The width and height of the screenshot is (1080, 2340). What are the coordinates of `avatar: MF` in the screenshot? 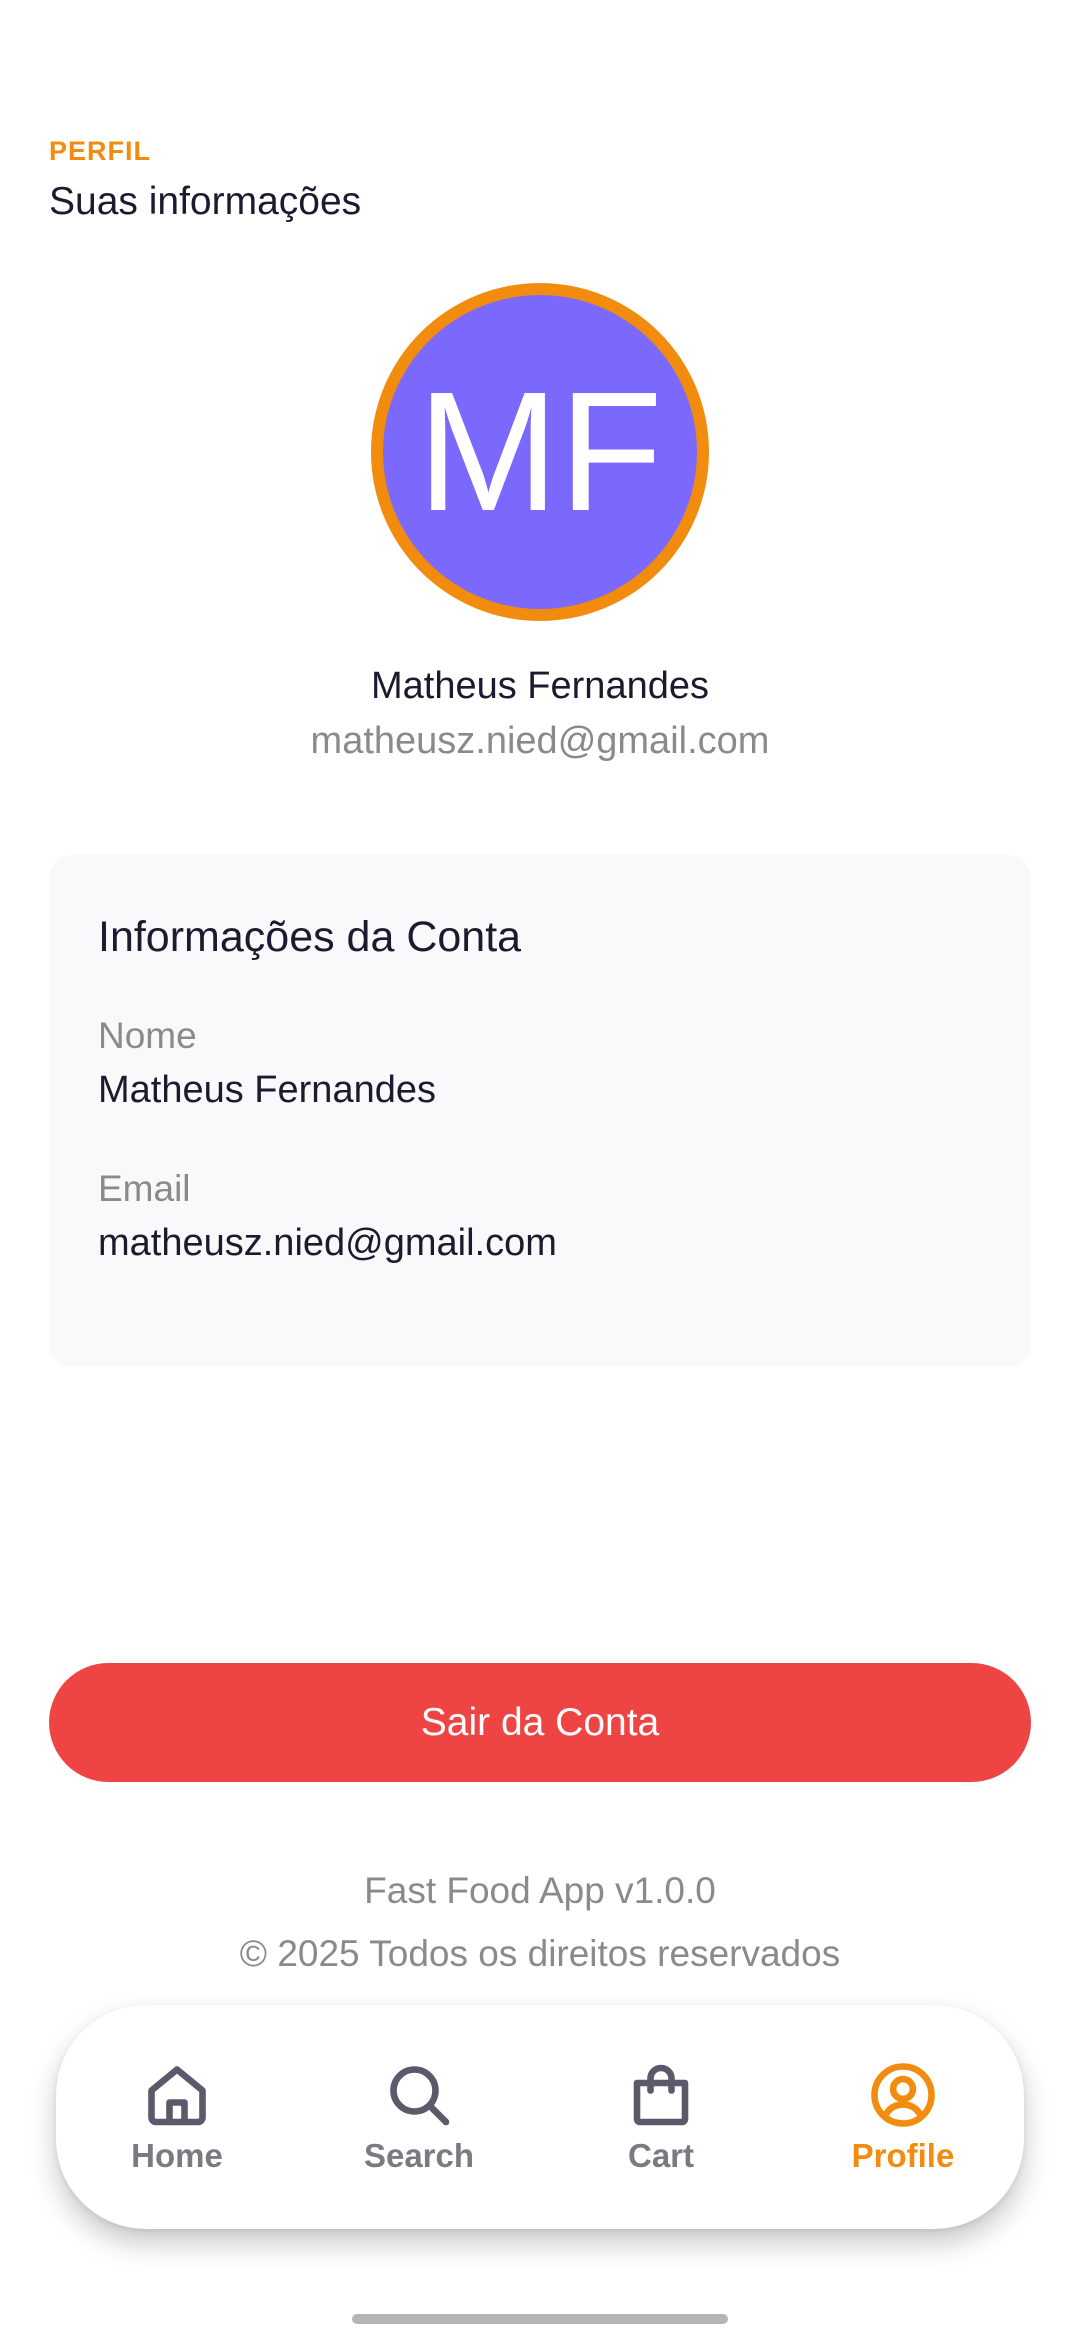 It's located at (540, 452).